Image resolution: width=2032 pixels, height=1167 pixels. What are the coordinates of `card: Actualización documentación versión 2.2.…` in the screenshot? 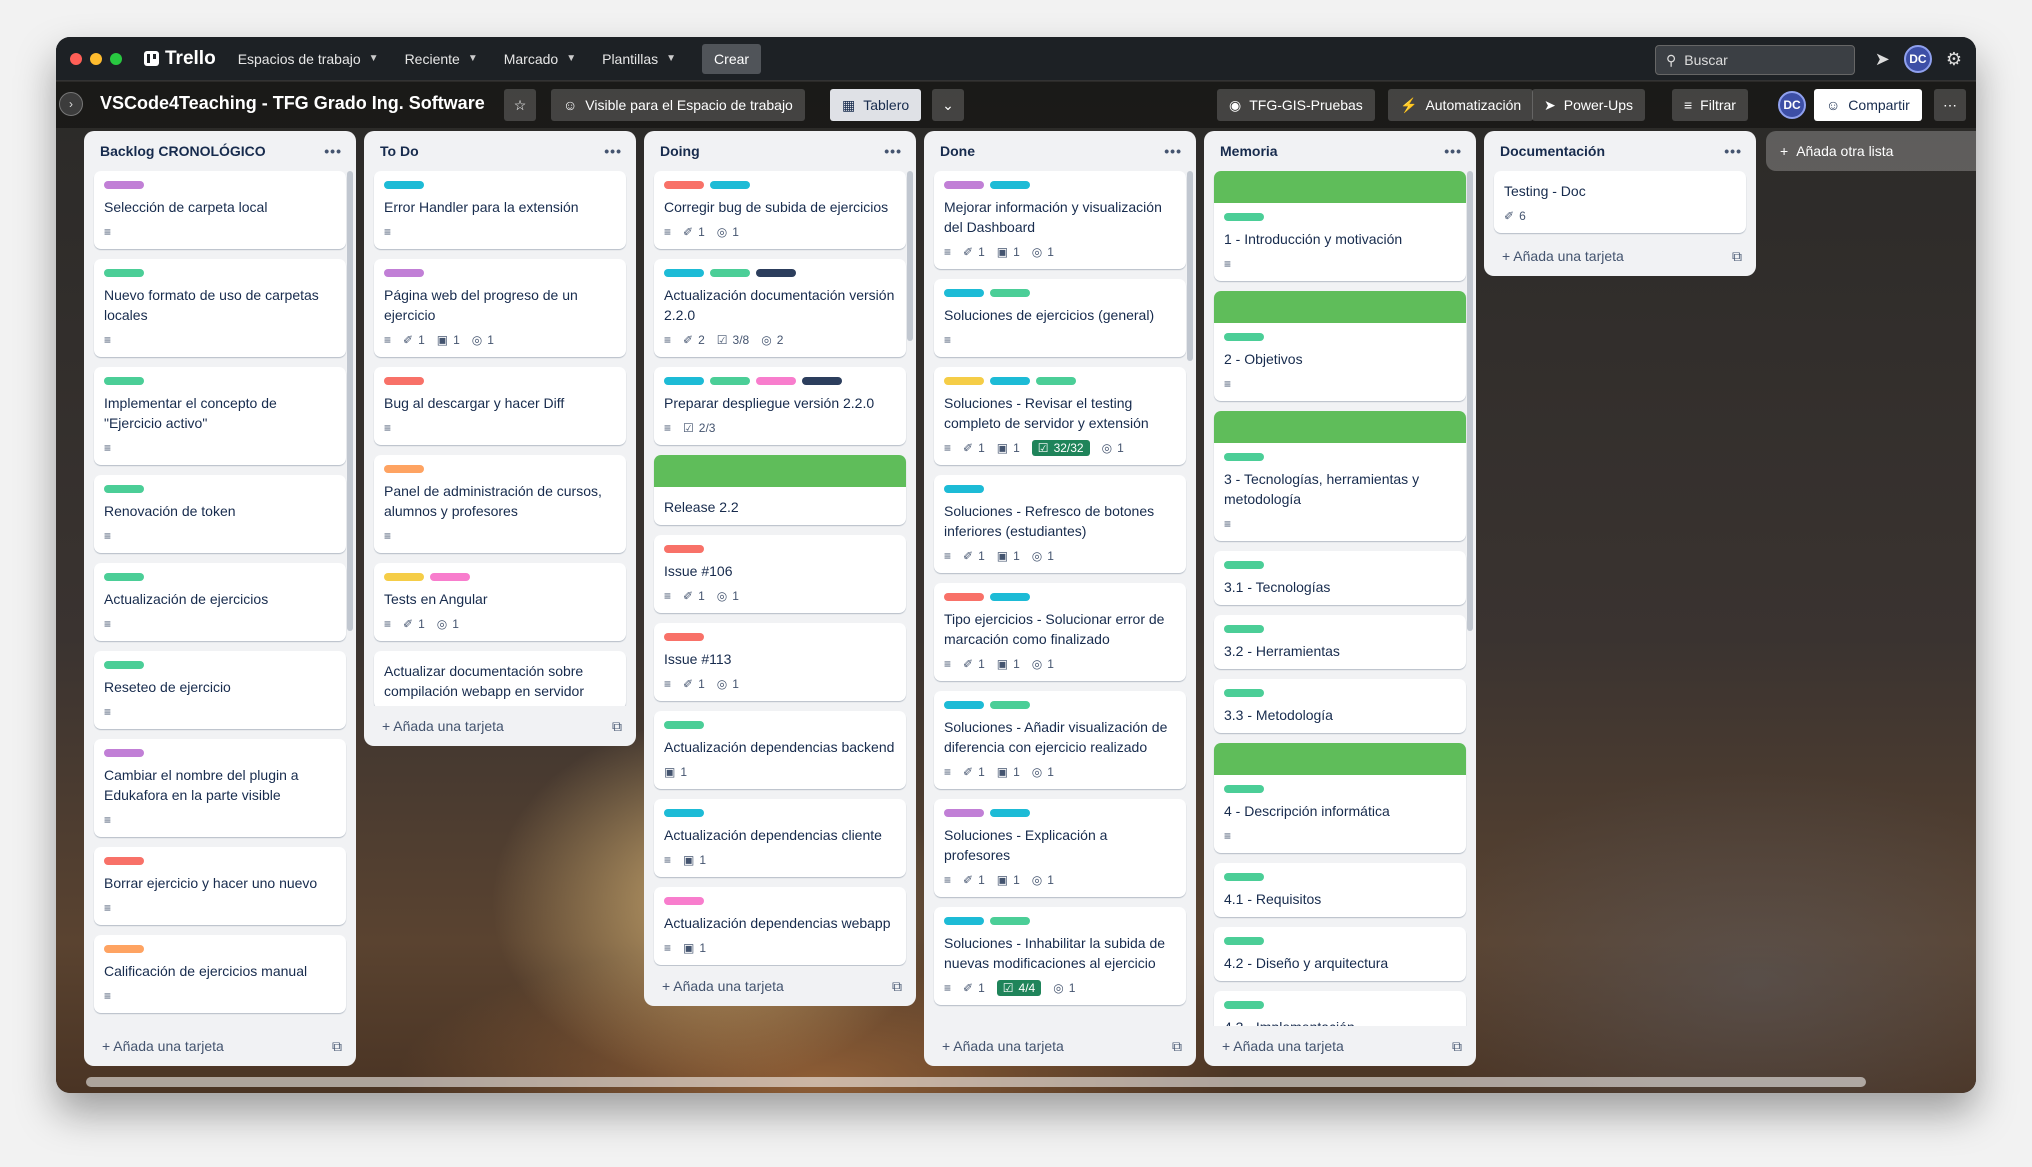 It's located at (780, 308).